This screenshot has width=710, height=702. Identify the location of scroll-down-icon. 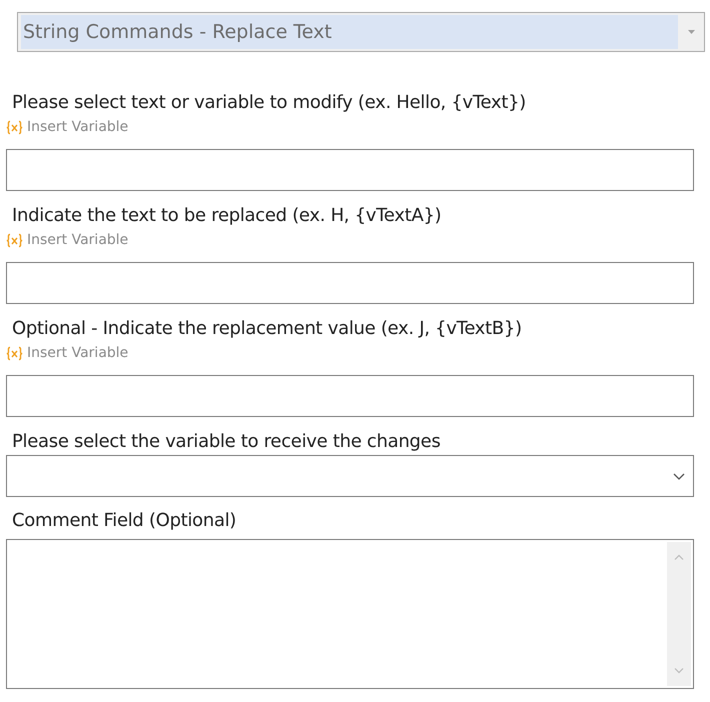
(679, 671).